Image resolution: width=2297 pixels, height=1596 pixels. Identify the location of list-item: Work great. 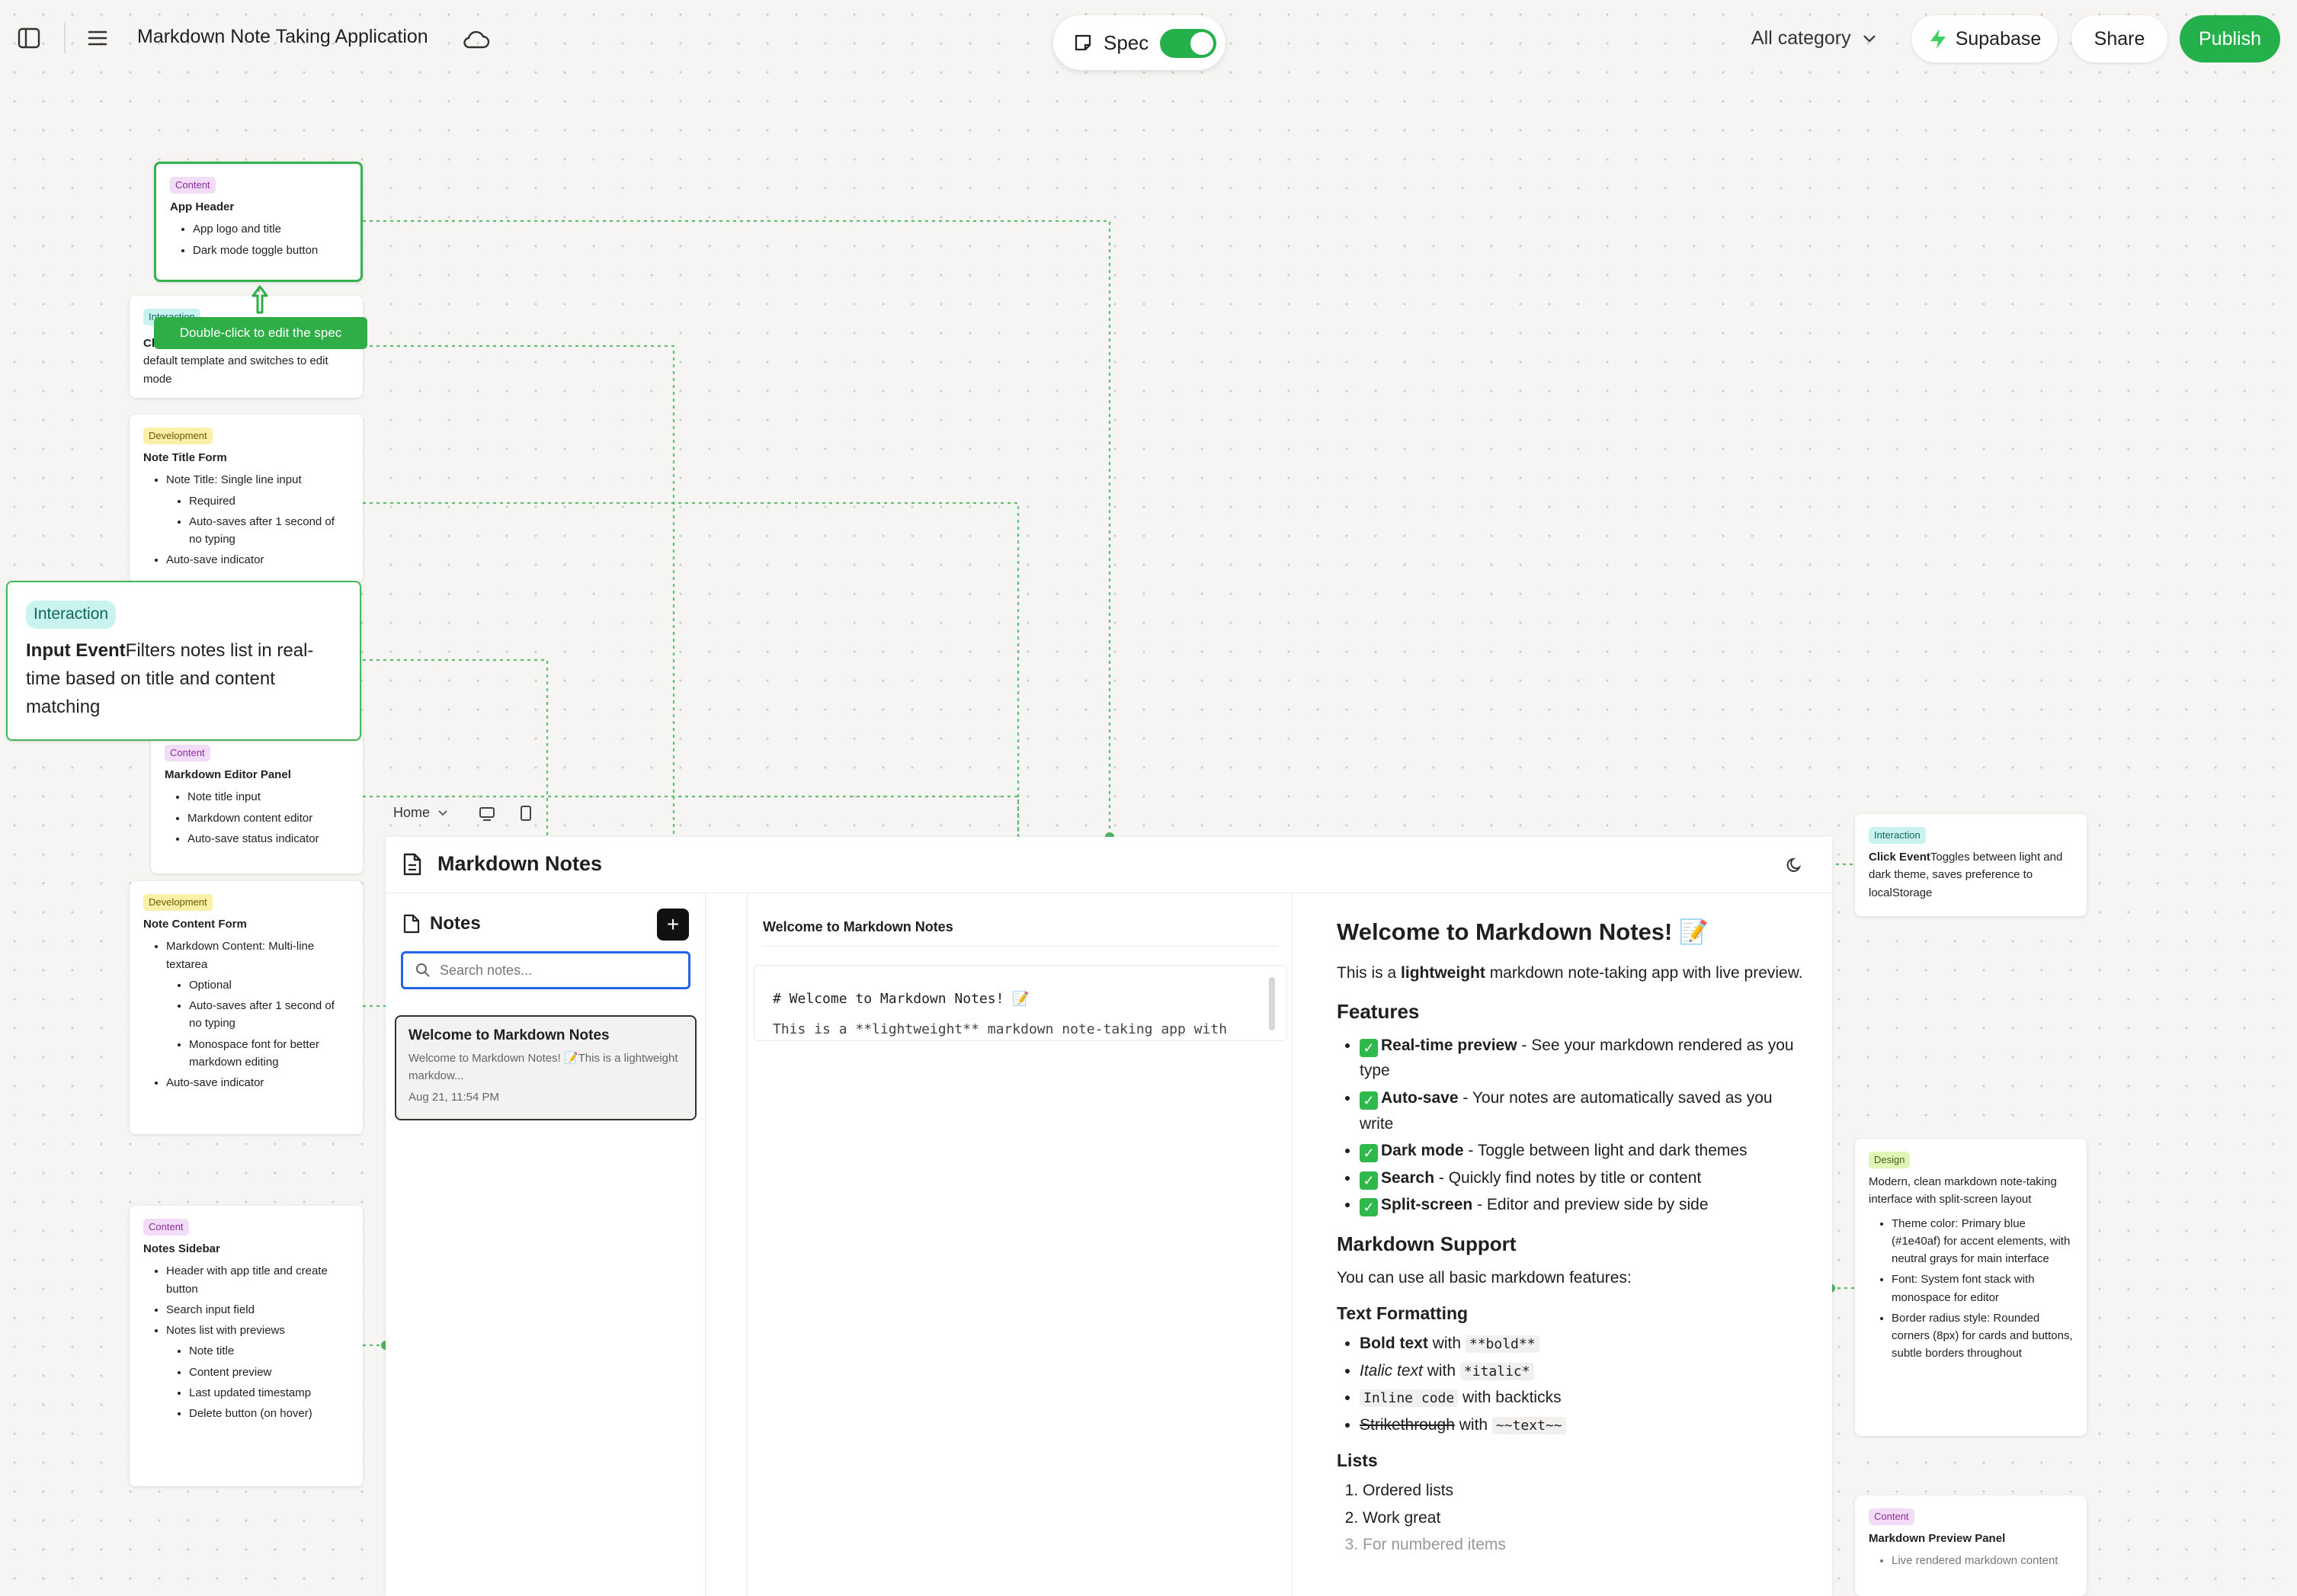
(1585, 1518).